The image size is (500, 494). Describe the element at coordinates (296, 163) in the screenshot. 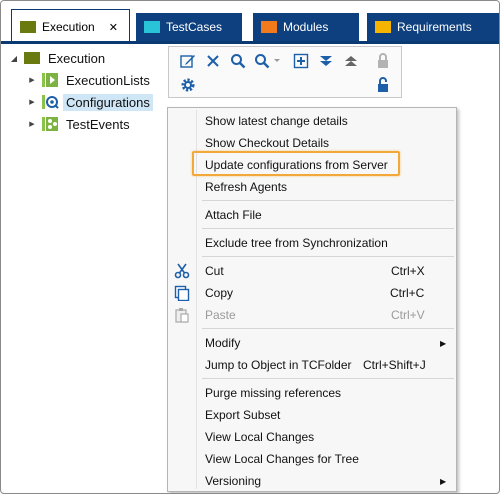

I see `highlight-box` at that location.